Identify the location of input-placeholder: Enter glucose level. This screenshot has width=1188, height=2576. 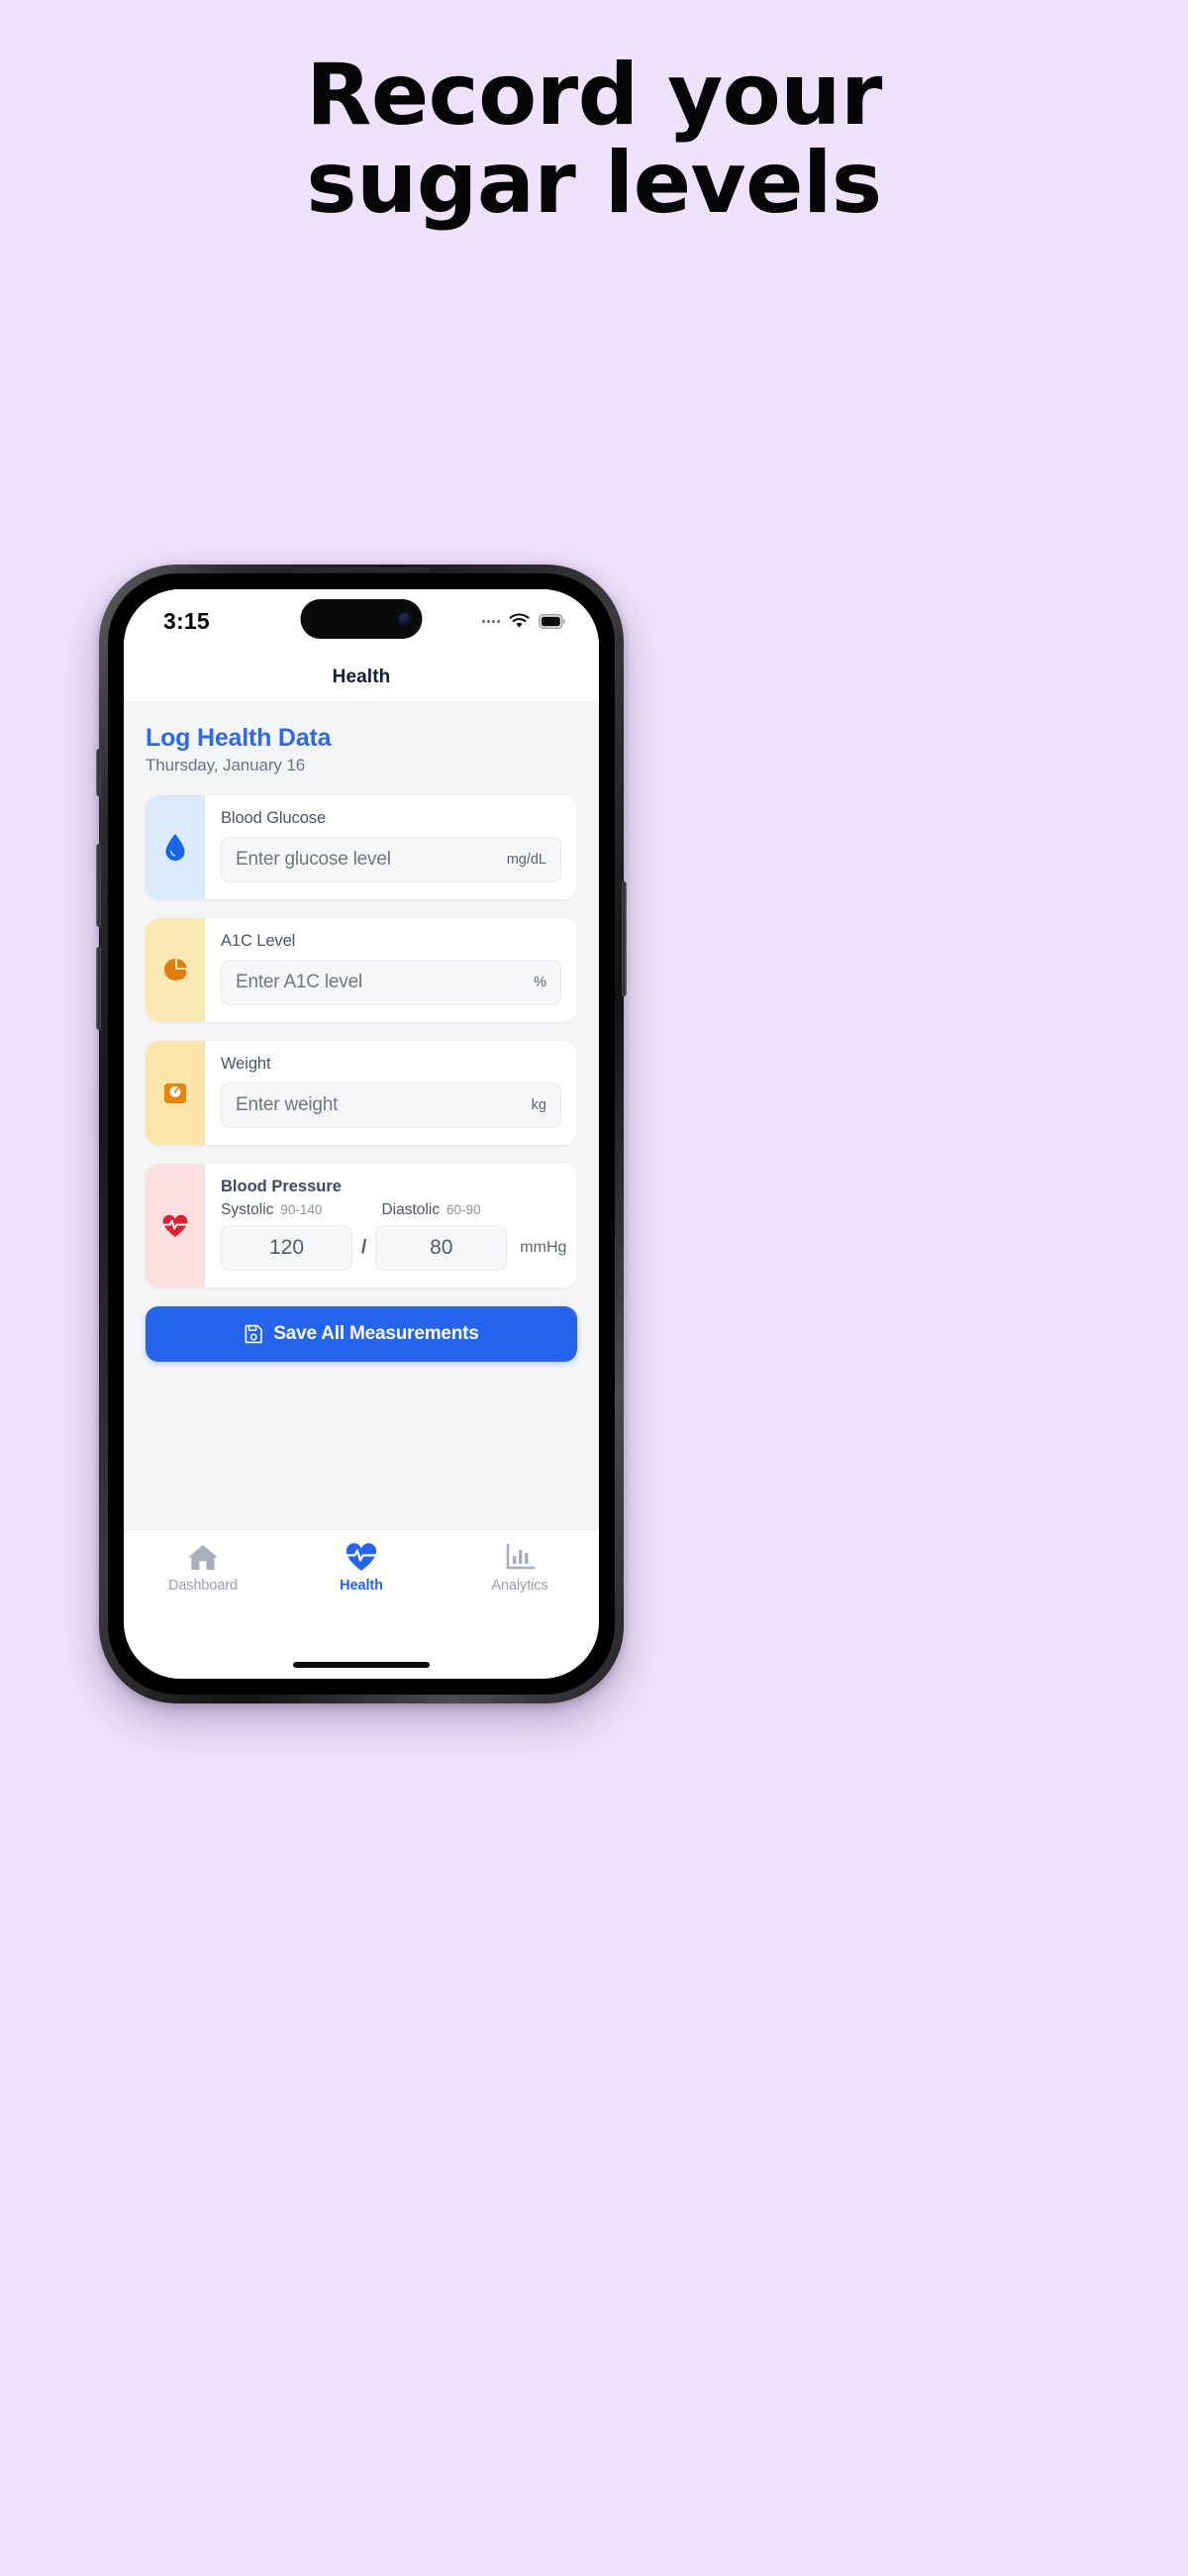
(313, 859).